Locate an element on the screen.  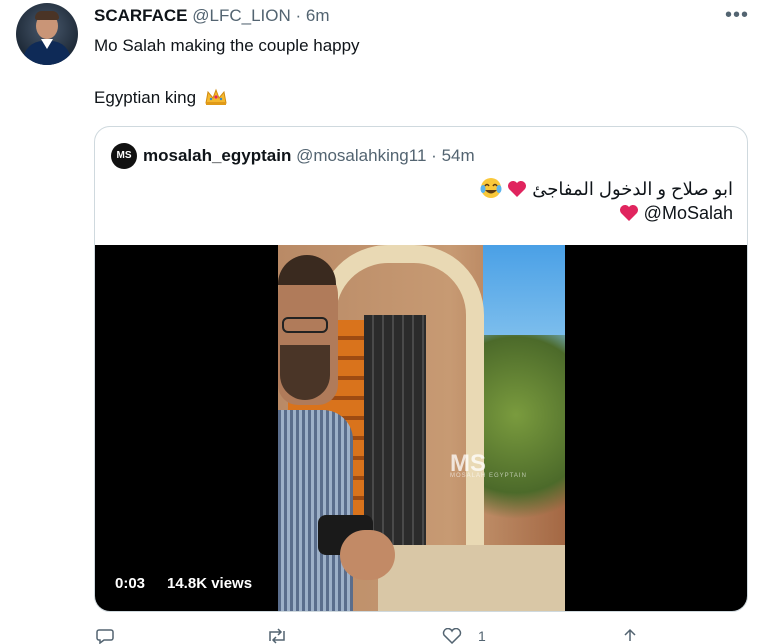
quoted-text-line1: ابو صلاح و الدخول المفاجئ is located at coordinates (632, 189).